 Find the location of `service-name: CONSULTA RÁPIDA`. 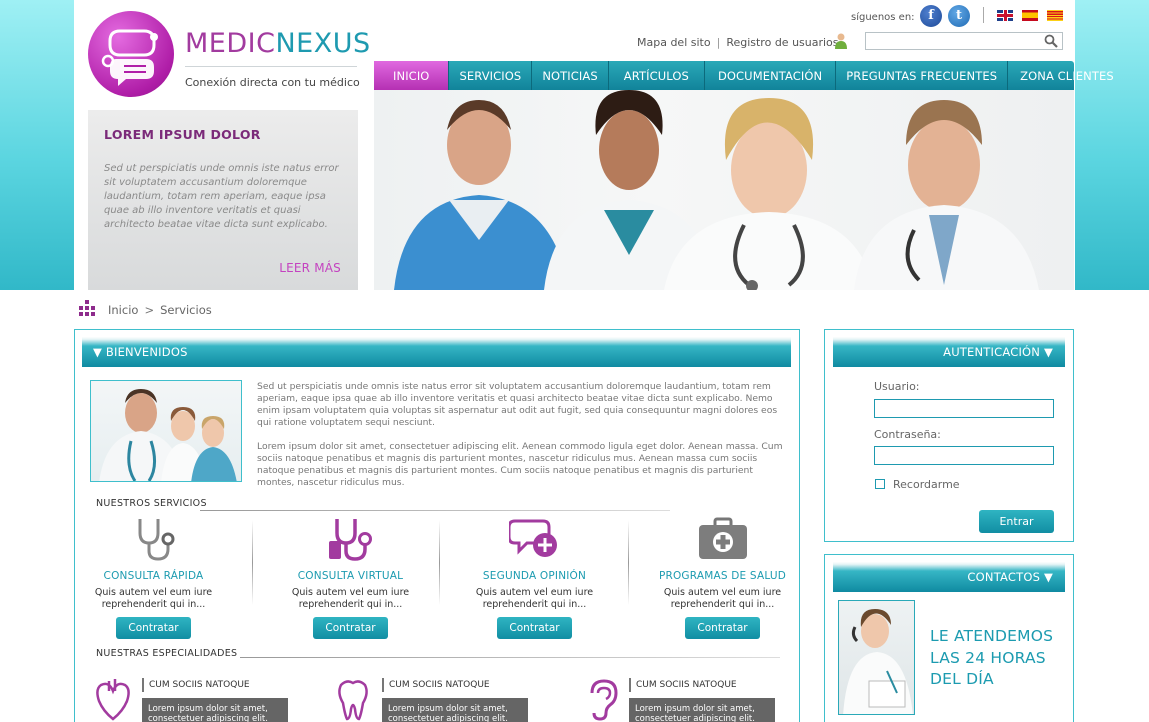

service-name: CONSULTA RÁPIDA is located at coordinates (153, 576).